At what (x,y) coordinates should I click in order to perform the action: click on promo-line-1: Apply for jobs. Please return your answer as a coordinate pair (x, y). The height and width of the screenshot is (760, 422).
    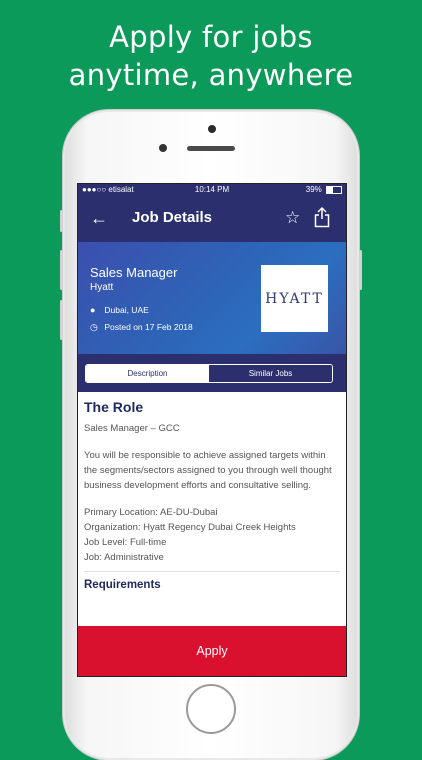
    Looking at the image, I should click on (211, 37).